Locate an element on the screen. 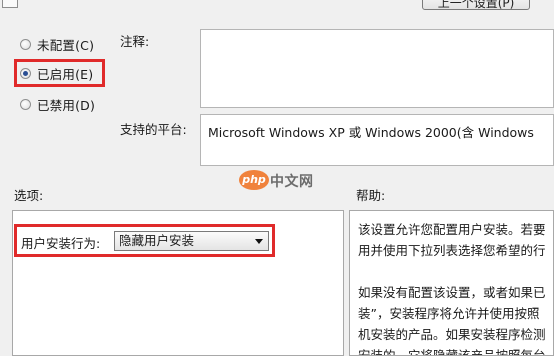 This screenshot has height=356, width=554. radio-disabled: 已禁用(D) is located at coordinates (57, 104).